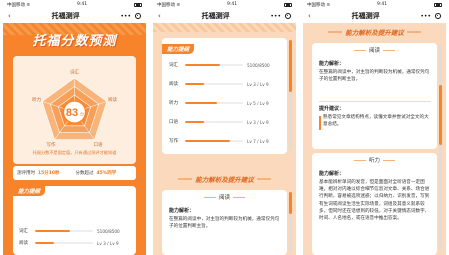  What do you see at coordinates (72, 113) in the screenshot?
I see `score-value: 83` at bounding box center [72, 113].